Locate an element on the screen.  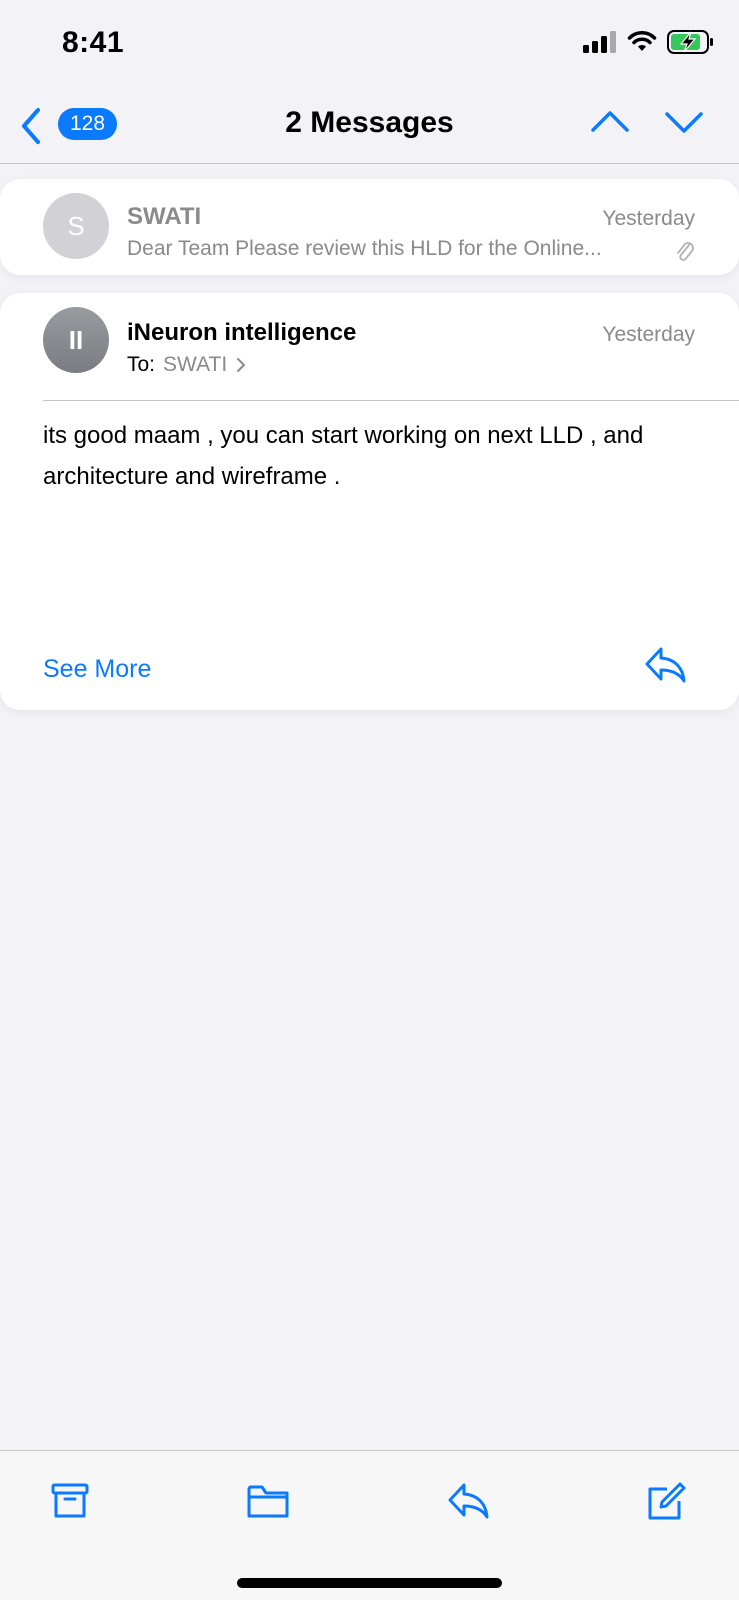
to-label: To: is located at coordinates (141, 364).